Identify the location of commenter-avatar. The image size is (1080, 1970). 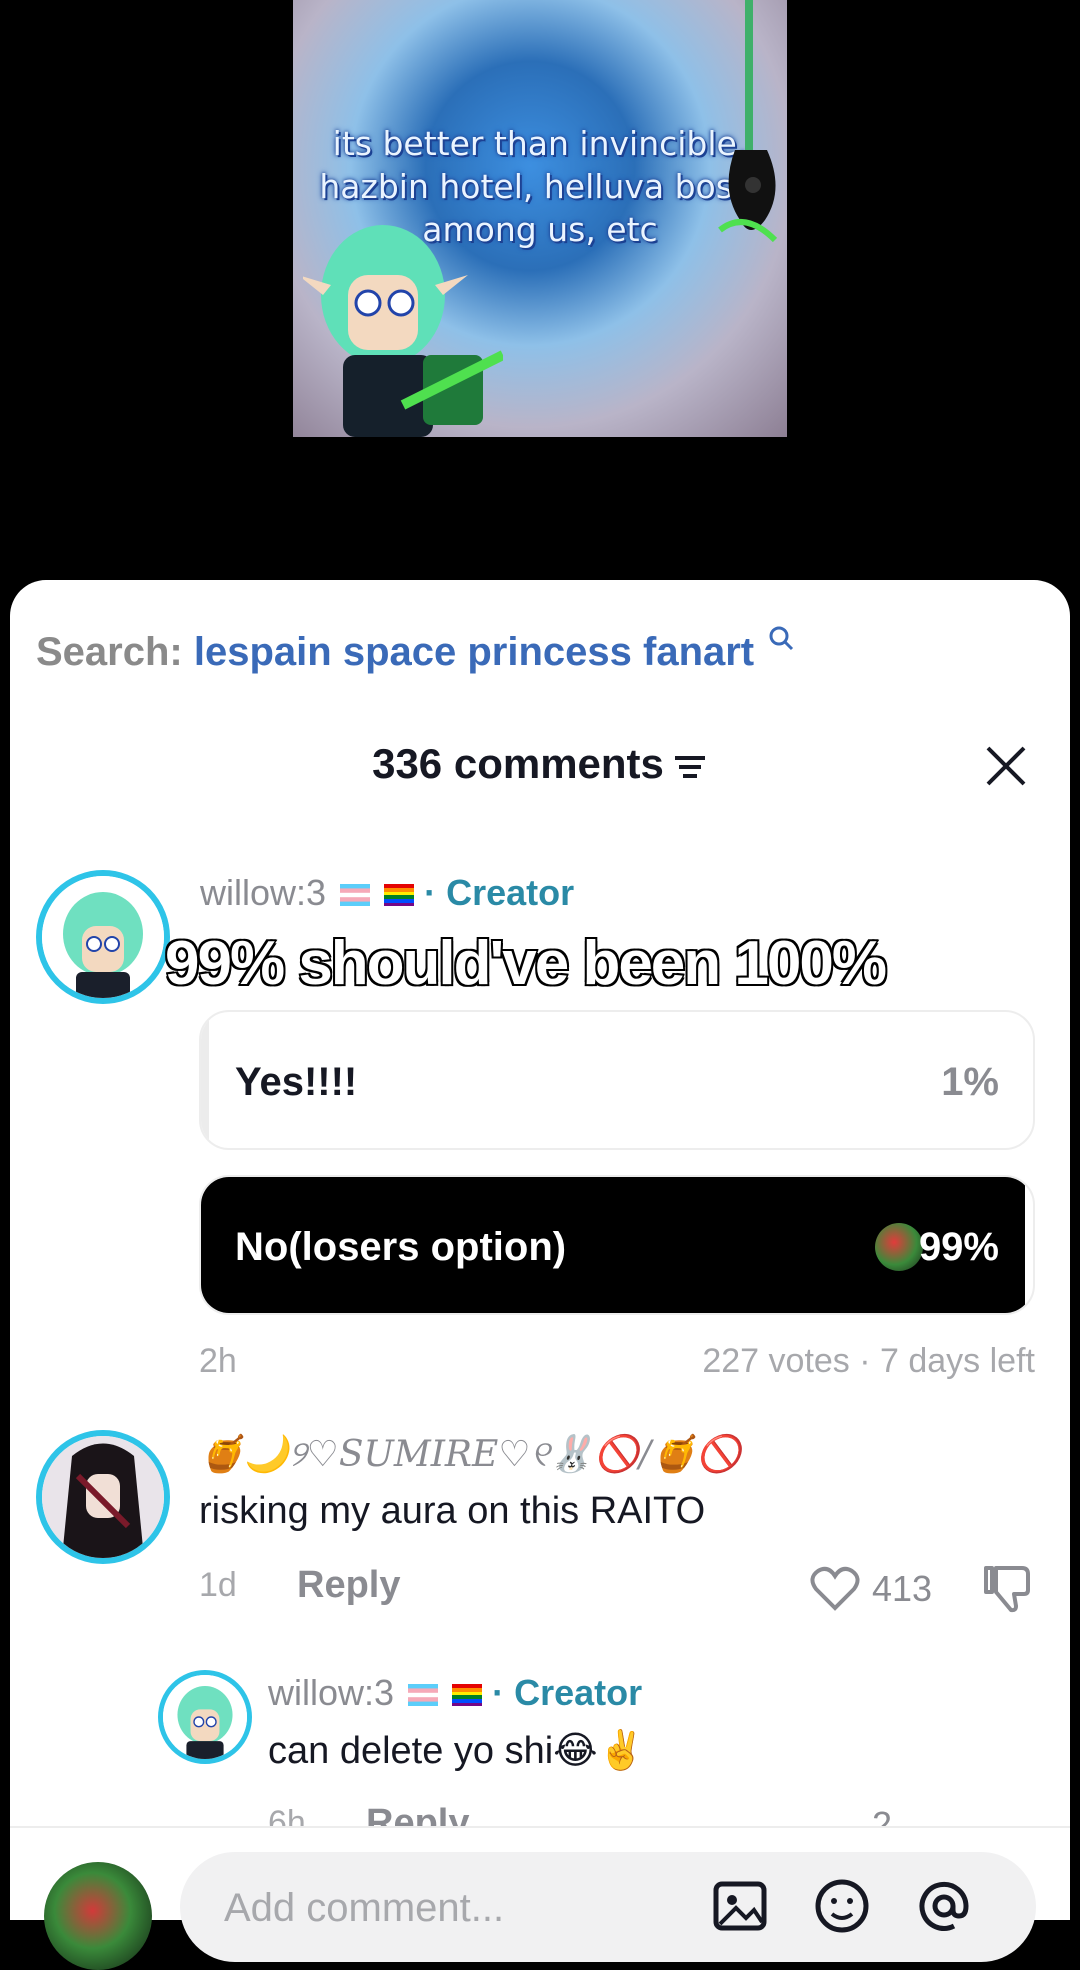
(103, 1497).